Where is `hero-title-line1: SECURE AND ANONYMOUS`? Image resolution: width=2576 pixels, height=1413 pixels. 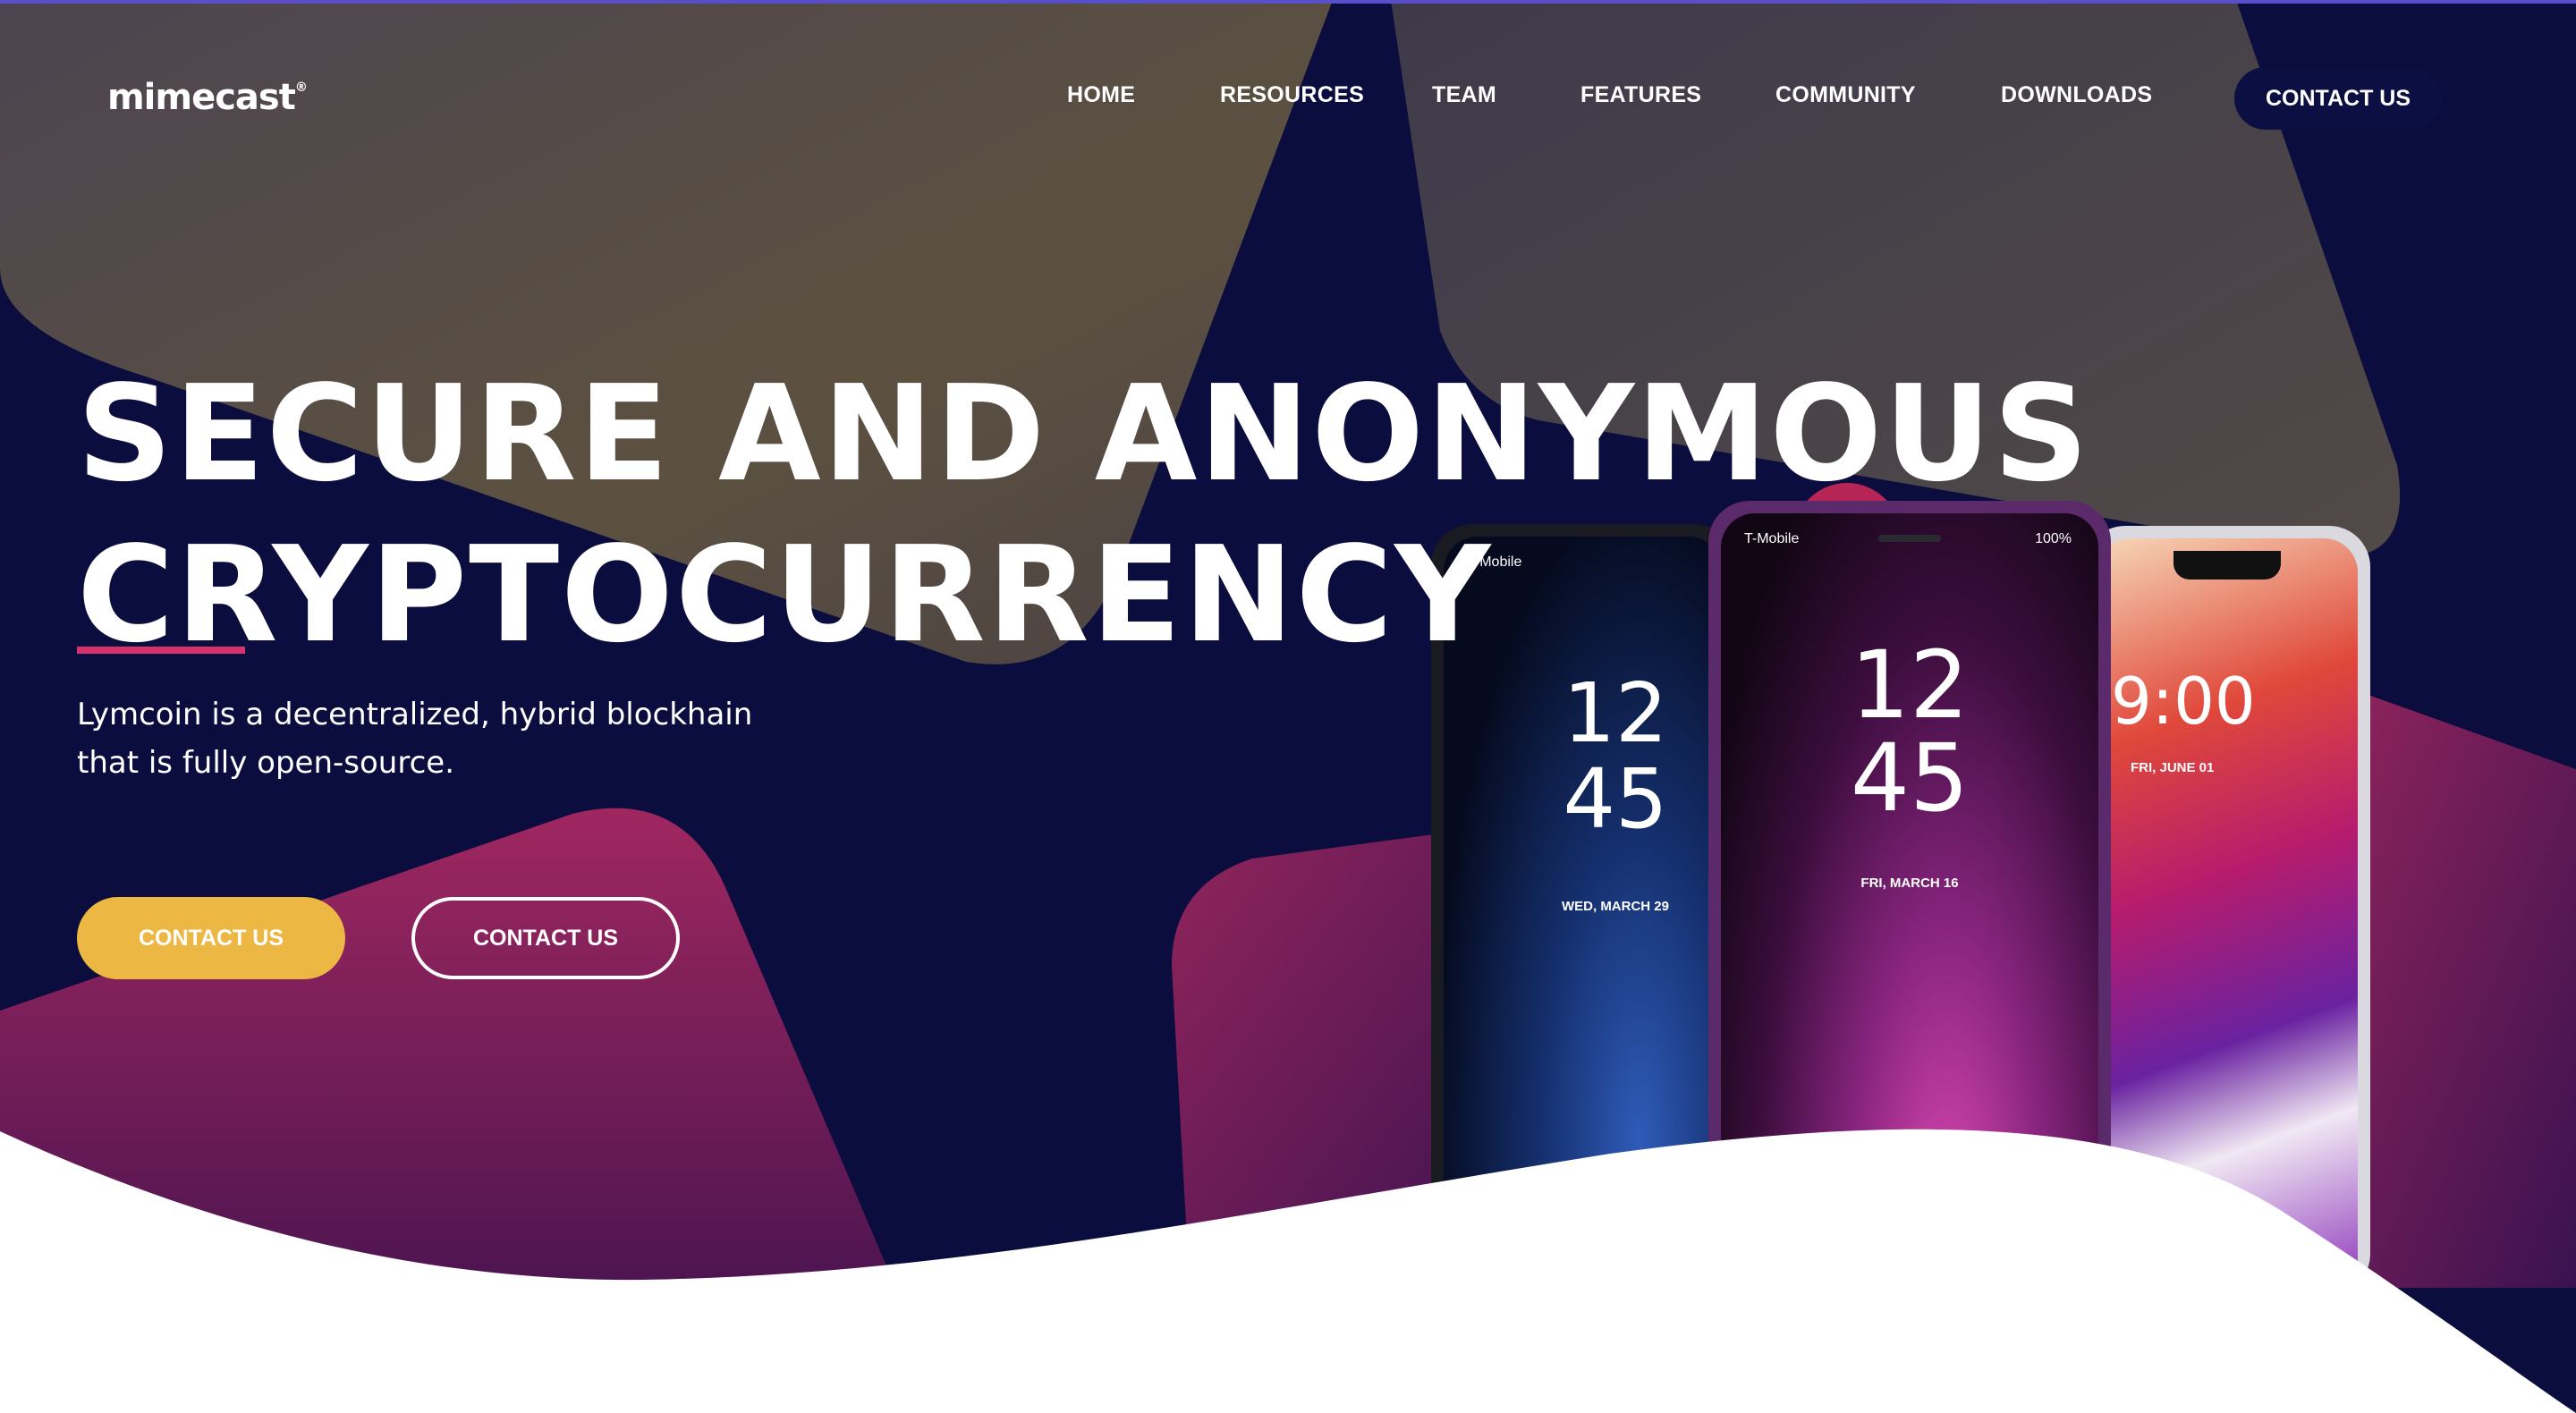 hero-title-line1: SECURE AND ANONYMOUS is located at coordinates (1083, 434).